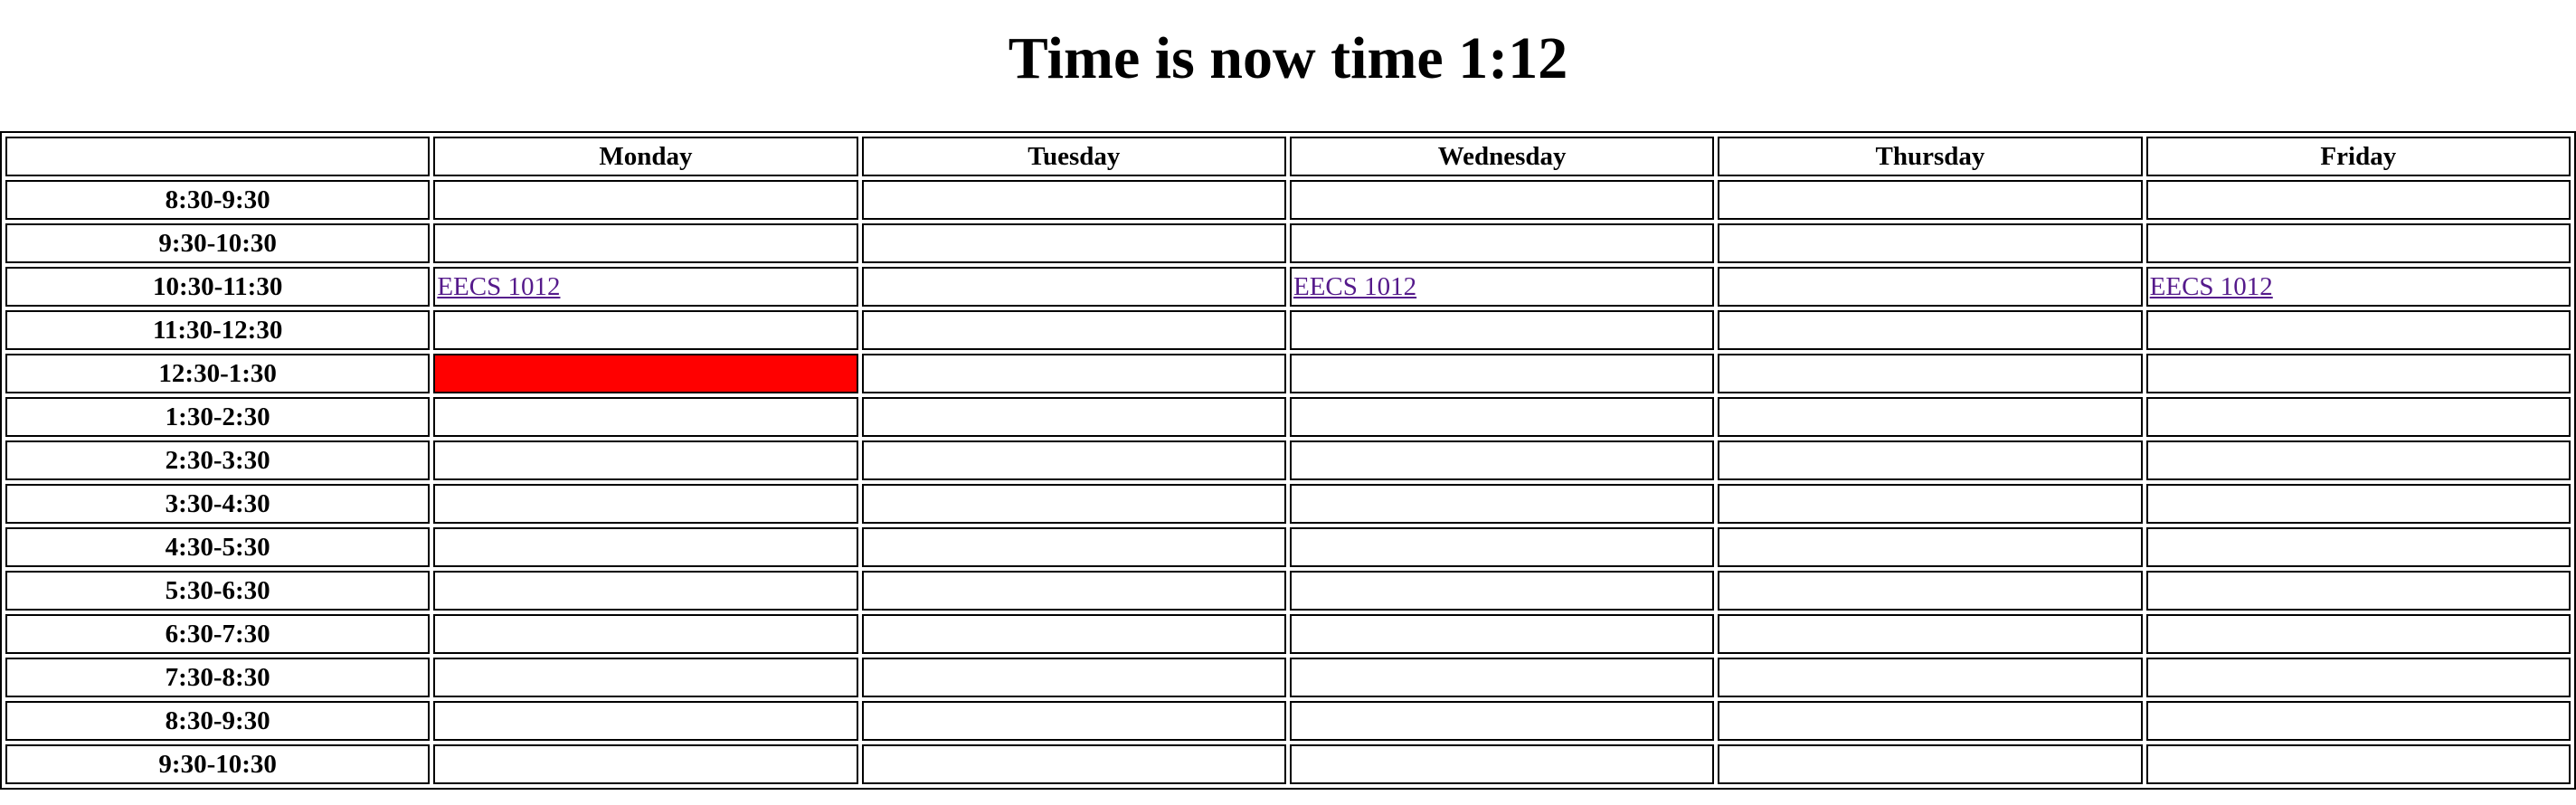 The height and width of the screenshot is (805, 2576). Describe the element at coordinates (2358, 287) in the screenshot. I see `schedule-cell-friday: EECS 1012` at that location.